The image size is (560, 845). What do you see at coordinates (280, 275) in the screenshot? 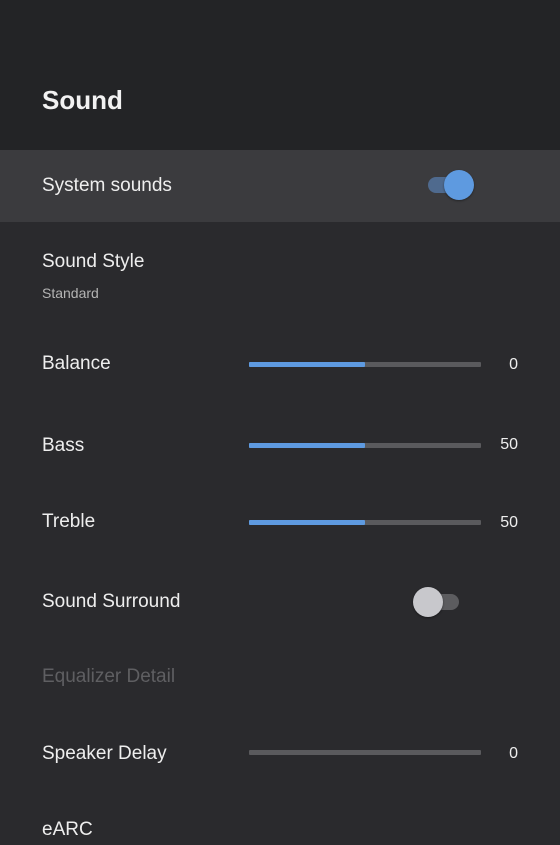
I see `setting-sound-style: Sound Style Standard` at bounding box center [280, 275].